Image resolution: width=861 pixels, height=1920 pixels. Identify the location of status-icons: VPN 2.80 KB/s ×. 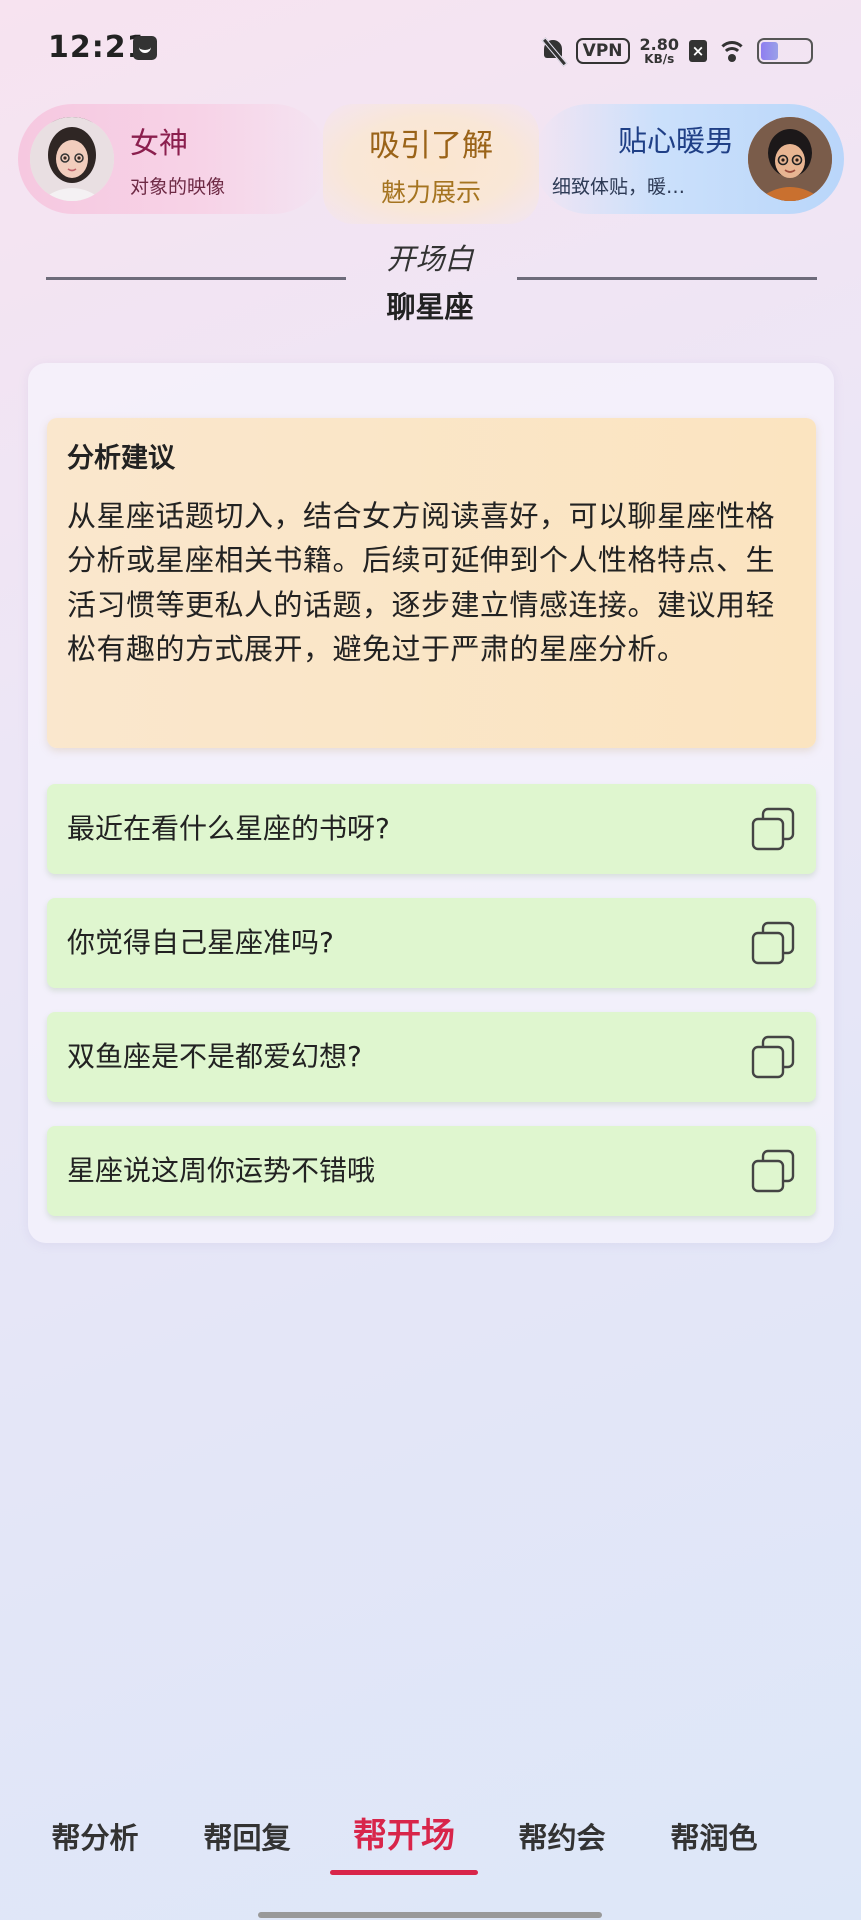
(676, 51).